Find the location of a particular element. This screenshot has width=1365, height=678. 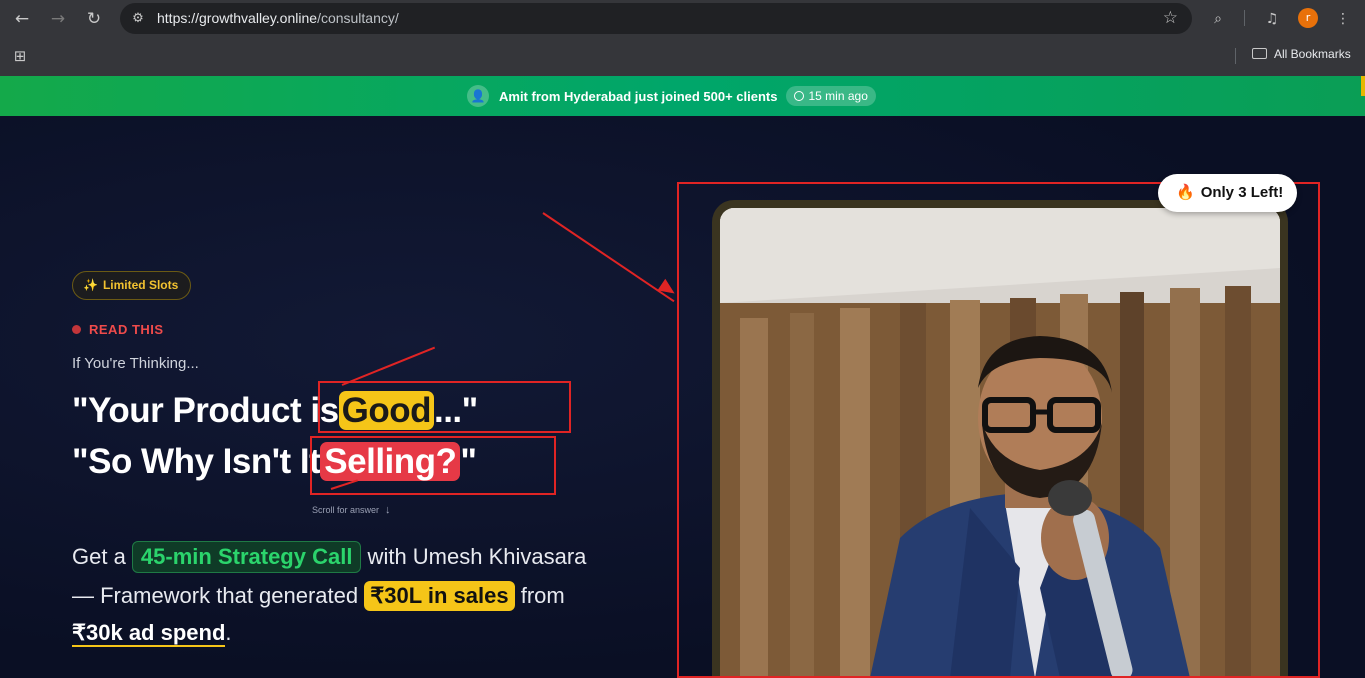

sparkle-icon: ✨ is located at coordinates (90, 285).